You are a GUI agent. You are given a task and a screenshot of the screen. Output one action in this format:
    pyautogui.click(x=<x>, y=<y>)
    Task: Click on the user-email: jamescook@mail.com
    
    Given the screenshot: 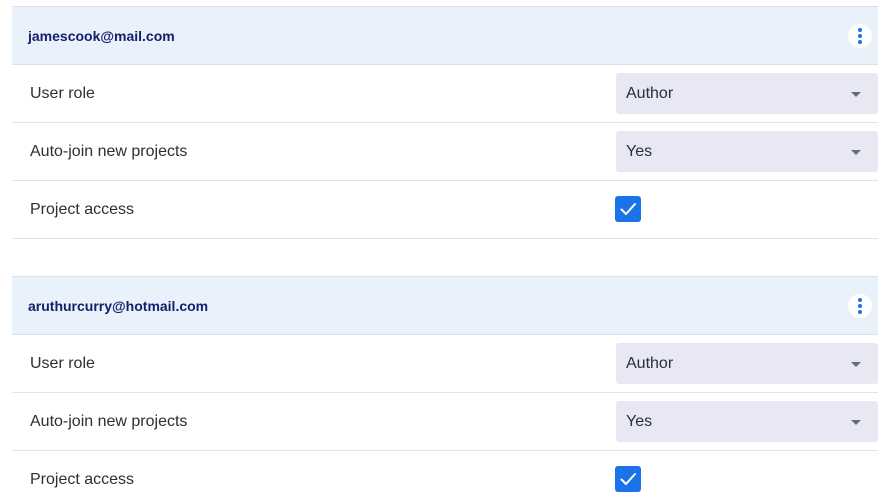 What is the action you would take?
    pyautogui.click(x=101, y=35)
    